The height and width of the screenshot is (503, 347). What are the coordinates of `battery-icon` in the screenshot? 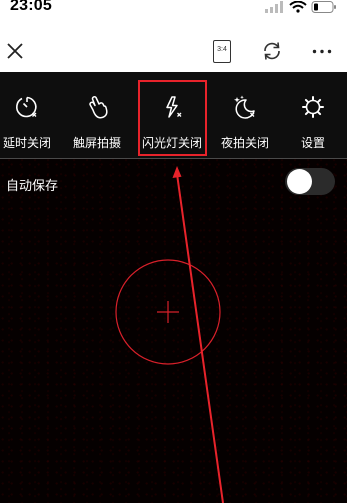 It's located at (323, 7).